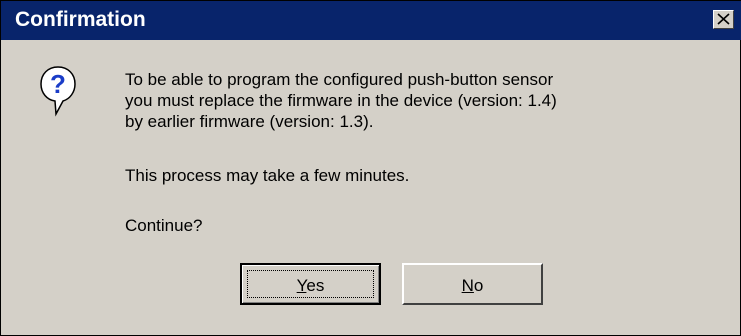 This screenshot has width=741, height=336. I want to click on no-button-label: No, so click(473, 285).